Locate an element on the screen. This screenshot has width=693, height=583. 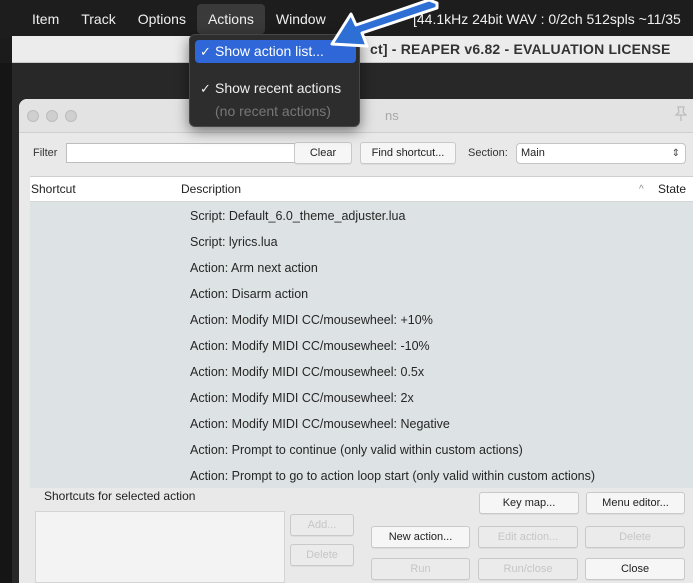
menu-item-no-recent-actions: (no recent actions) is located at coordinates (275, 111).